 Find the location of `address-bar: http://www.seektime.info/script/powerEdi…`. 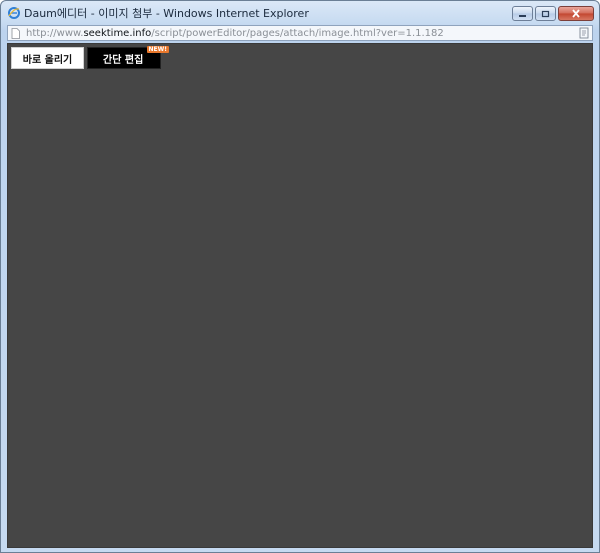

address-bar: http://www.seektime.info/script/powerEdi… is located at coordinates (300, 33).